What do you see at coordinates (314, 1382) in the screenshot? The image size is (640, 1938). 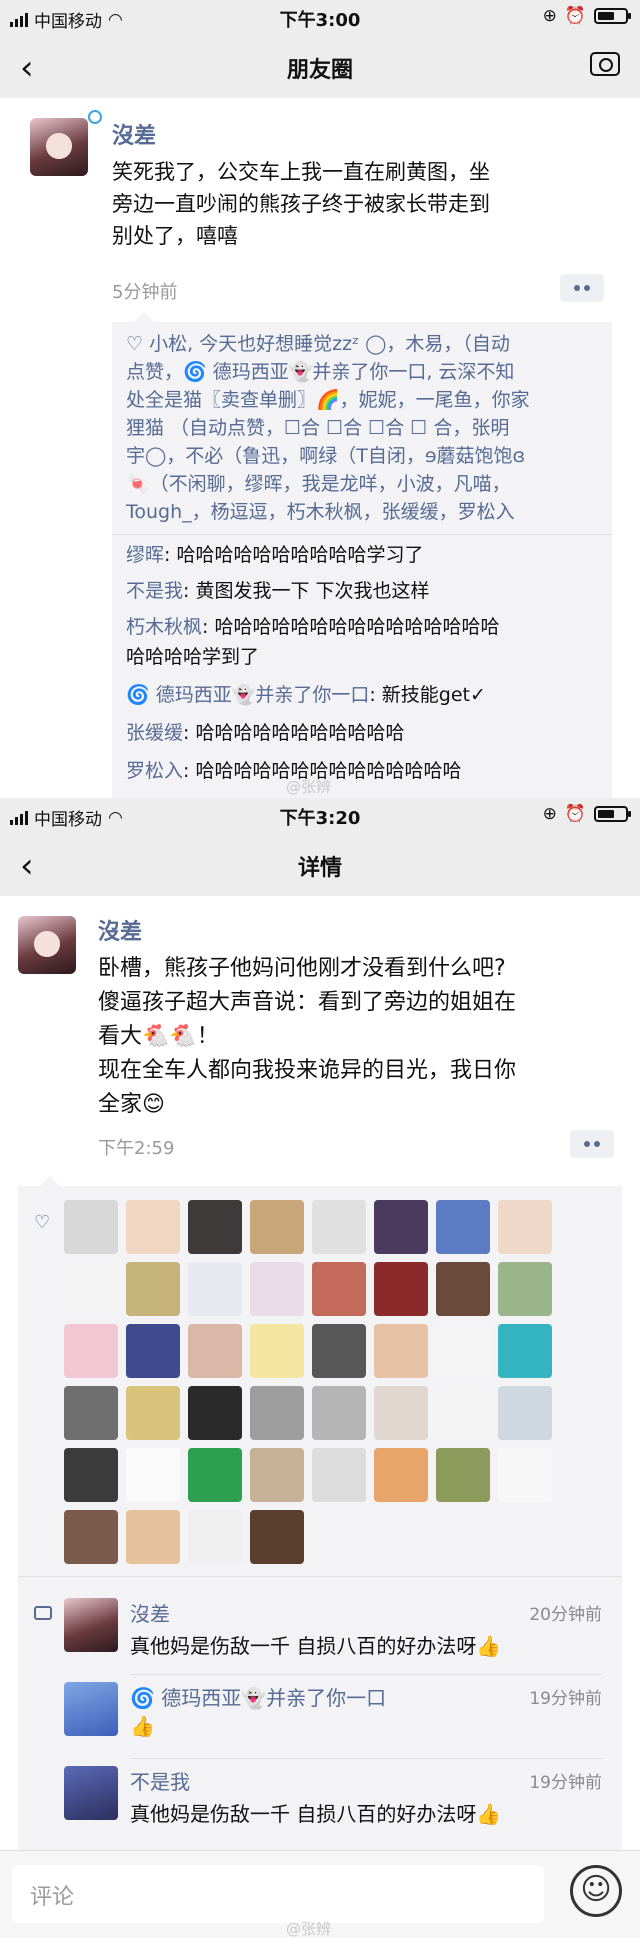 I see `like-avatar-grid` at bounding box center [314, 1382].